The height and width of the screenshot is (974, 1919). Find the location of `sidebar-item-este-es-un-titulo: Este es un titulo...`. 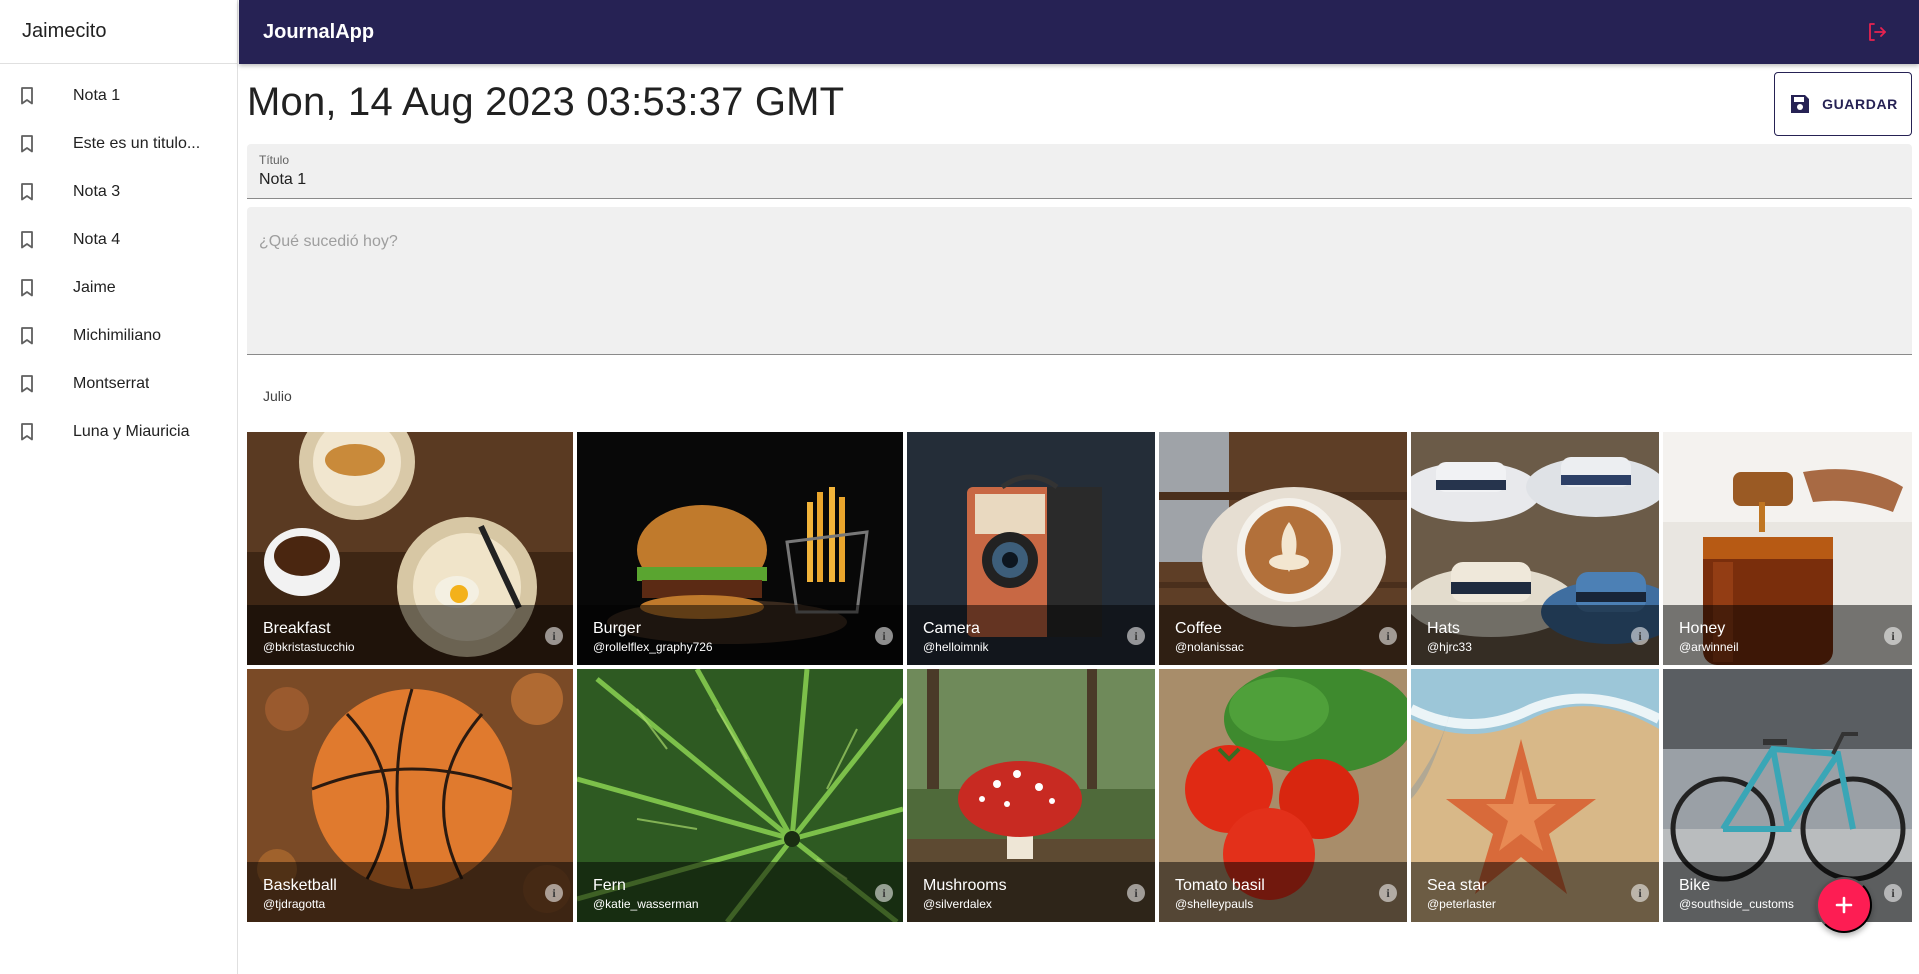

sidebar-item-este-es-un-titulo: Este es un titulo... is located at coordinates (118, 144).